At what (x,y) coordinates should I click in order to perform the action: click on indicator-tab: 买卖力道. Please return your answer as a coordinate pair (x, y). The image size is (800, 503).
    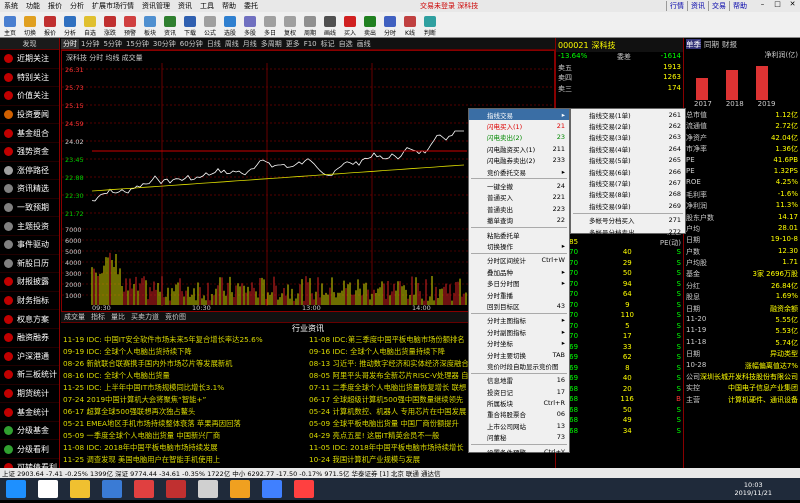
    Looking at the image, I should click on (145, 317).